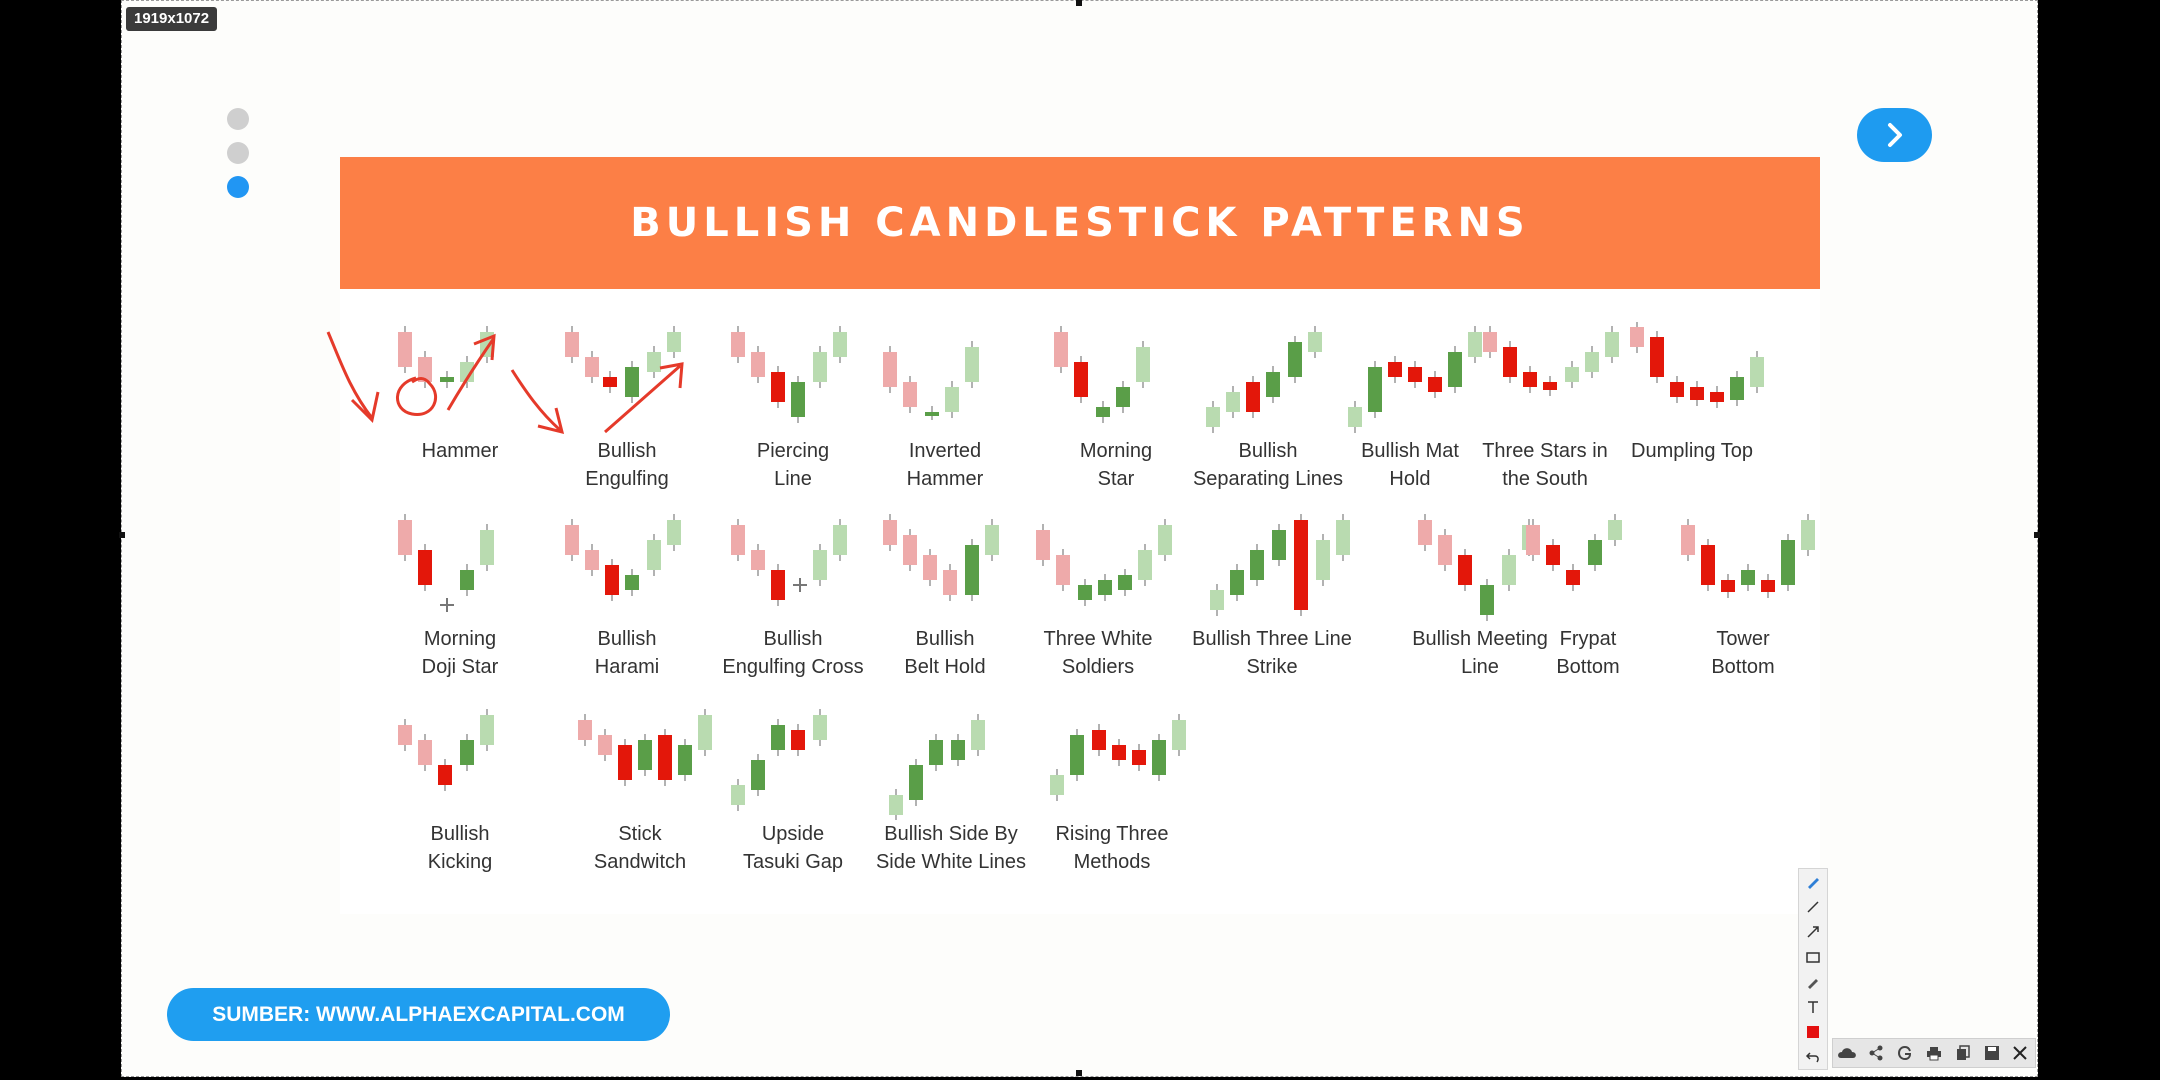 The width and height of the screenshot is (2160, 1080). I want to click on line-icon, so click(1813, 906).